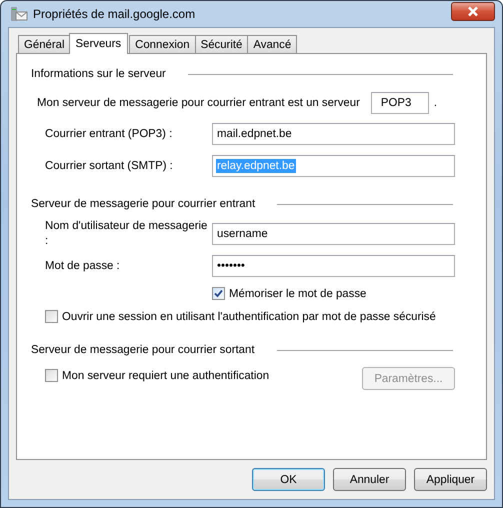  I want to click on field-label: Mot de passe :, so click(83, 266).